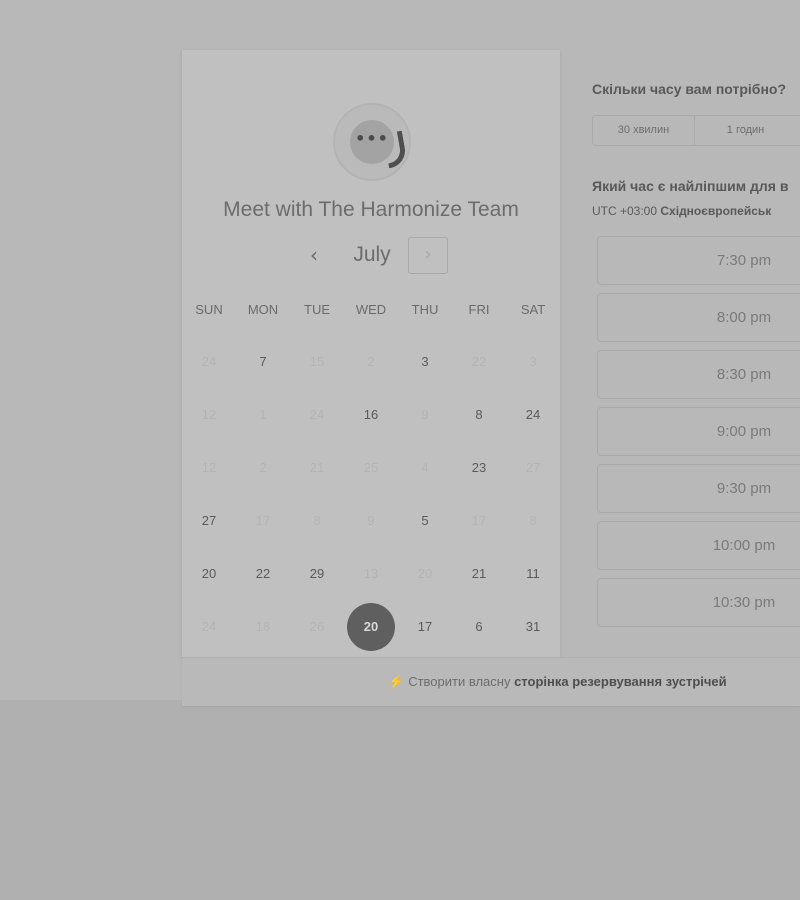  I want to click on time-slot-button: 10:30 pm, so click(698, 602).